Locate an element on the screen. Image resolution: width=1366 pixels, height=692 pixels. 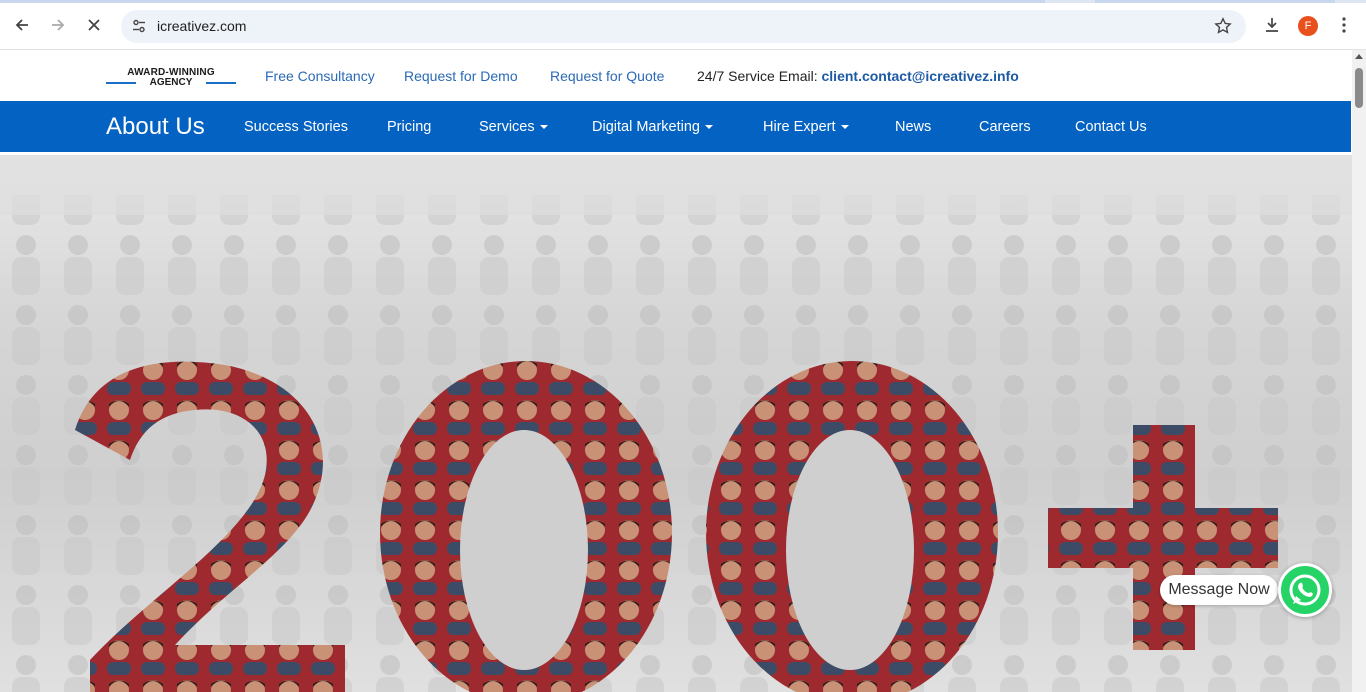
email-label: 24/7 Service Email: is located at coordinates (757, 76).